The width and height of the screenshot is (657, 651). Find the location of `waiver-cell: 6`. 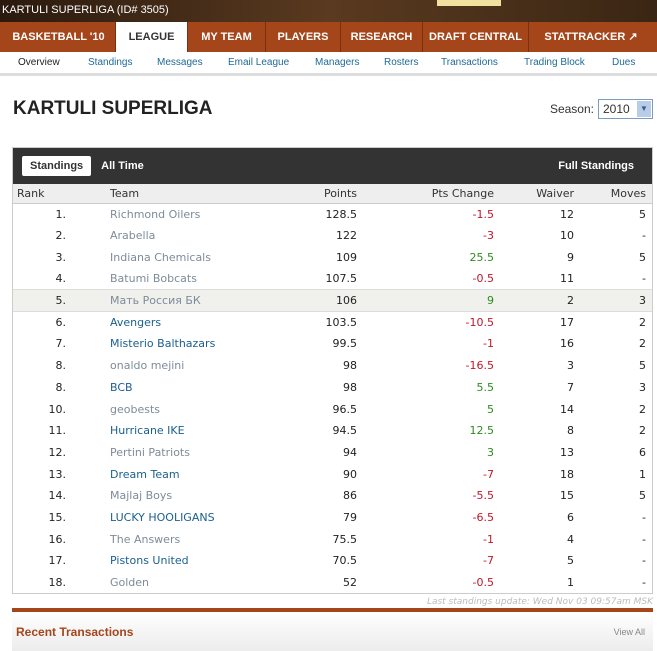

waiver-cell: 6 is located at coordinates (570, 517).